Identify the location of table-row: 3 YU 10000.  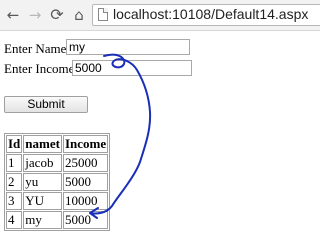
(57, 201).